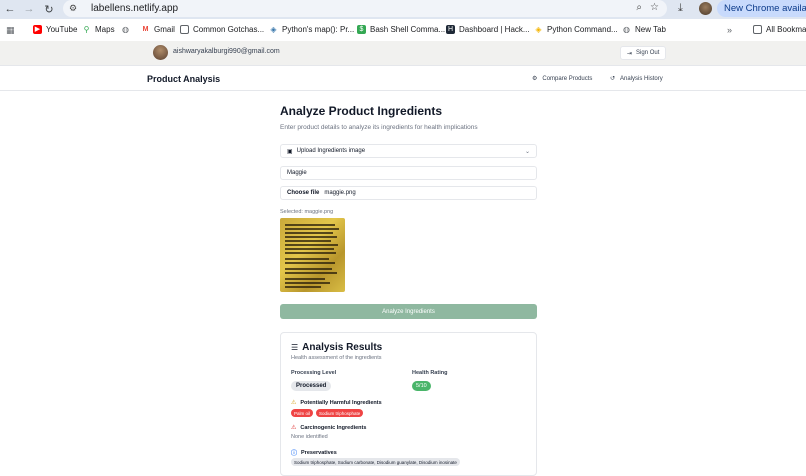 This screenshot has height=476, width=806. I want to click on compare-products-link: ⚙ Compare Products, so click(562, 79).